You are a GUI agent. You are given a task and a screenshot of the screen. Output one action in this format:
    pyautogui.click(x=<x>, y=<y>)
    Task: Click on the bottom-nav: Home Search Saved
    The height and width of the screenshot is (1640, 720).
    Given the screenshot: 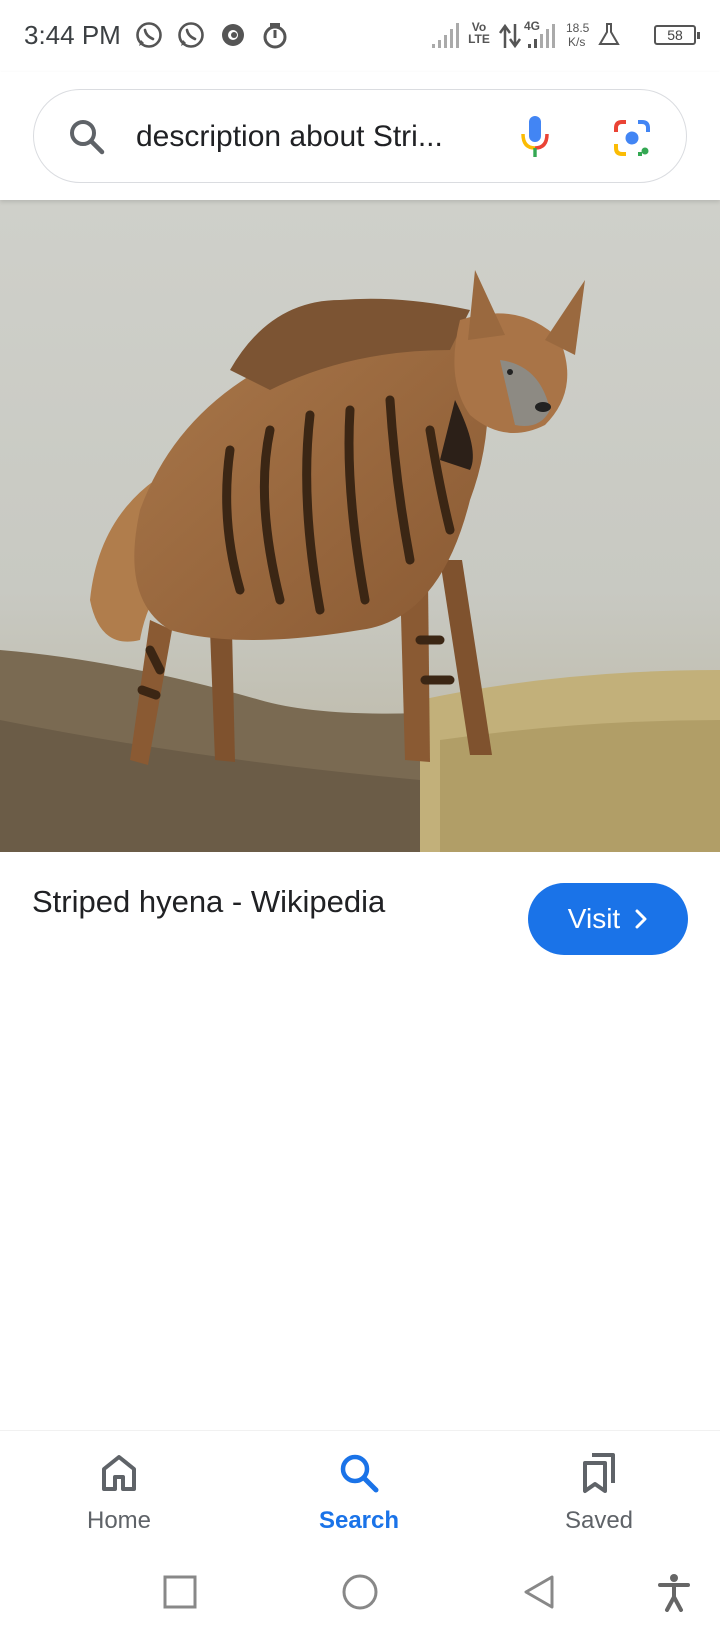 What is the action you would take?
    pyautogui.click(x=360, y=1490)
    